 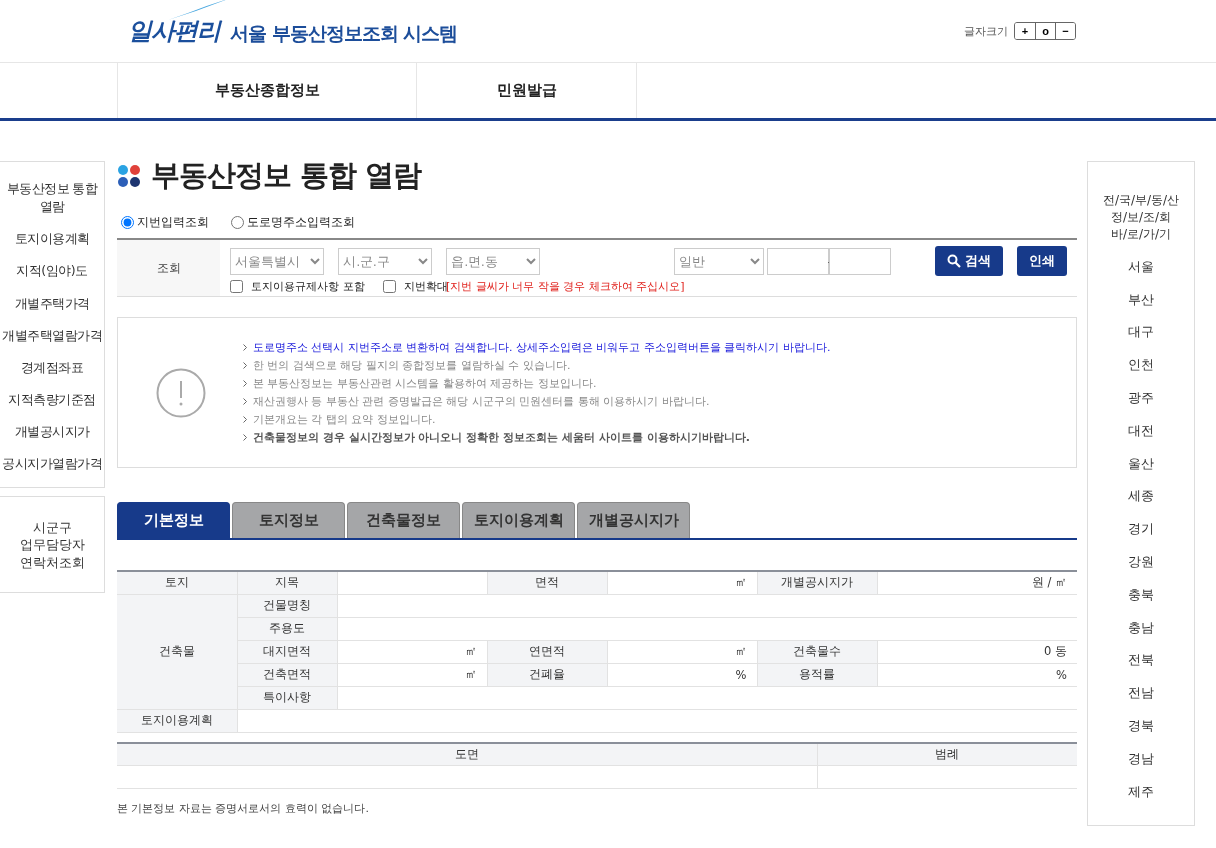 What do you see at coordinates (129, 176) in the screenshot?
I see `four-dots-icon` at bounding box center [129, 176].